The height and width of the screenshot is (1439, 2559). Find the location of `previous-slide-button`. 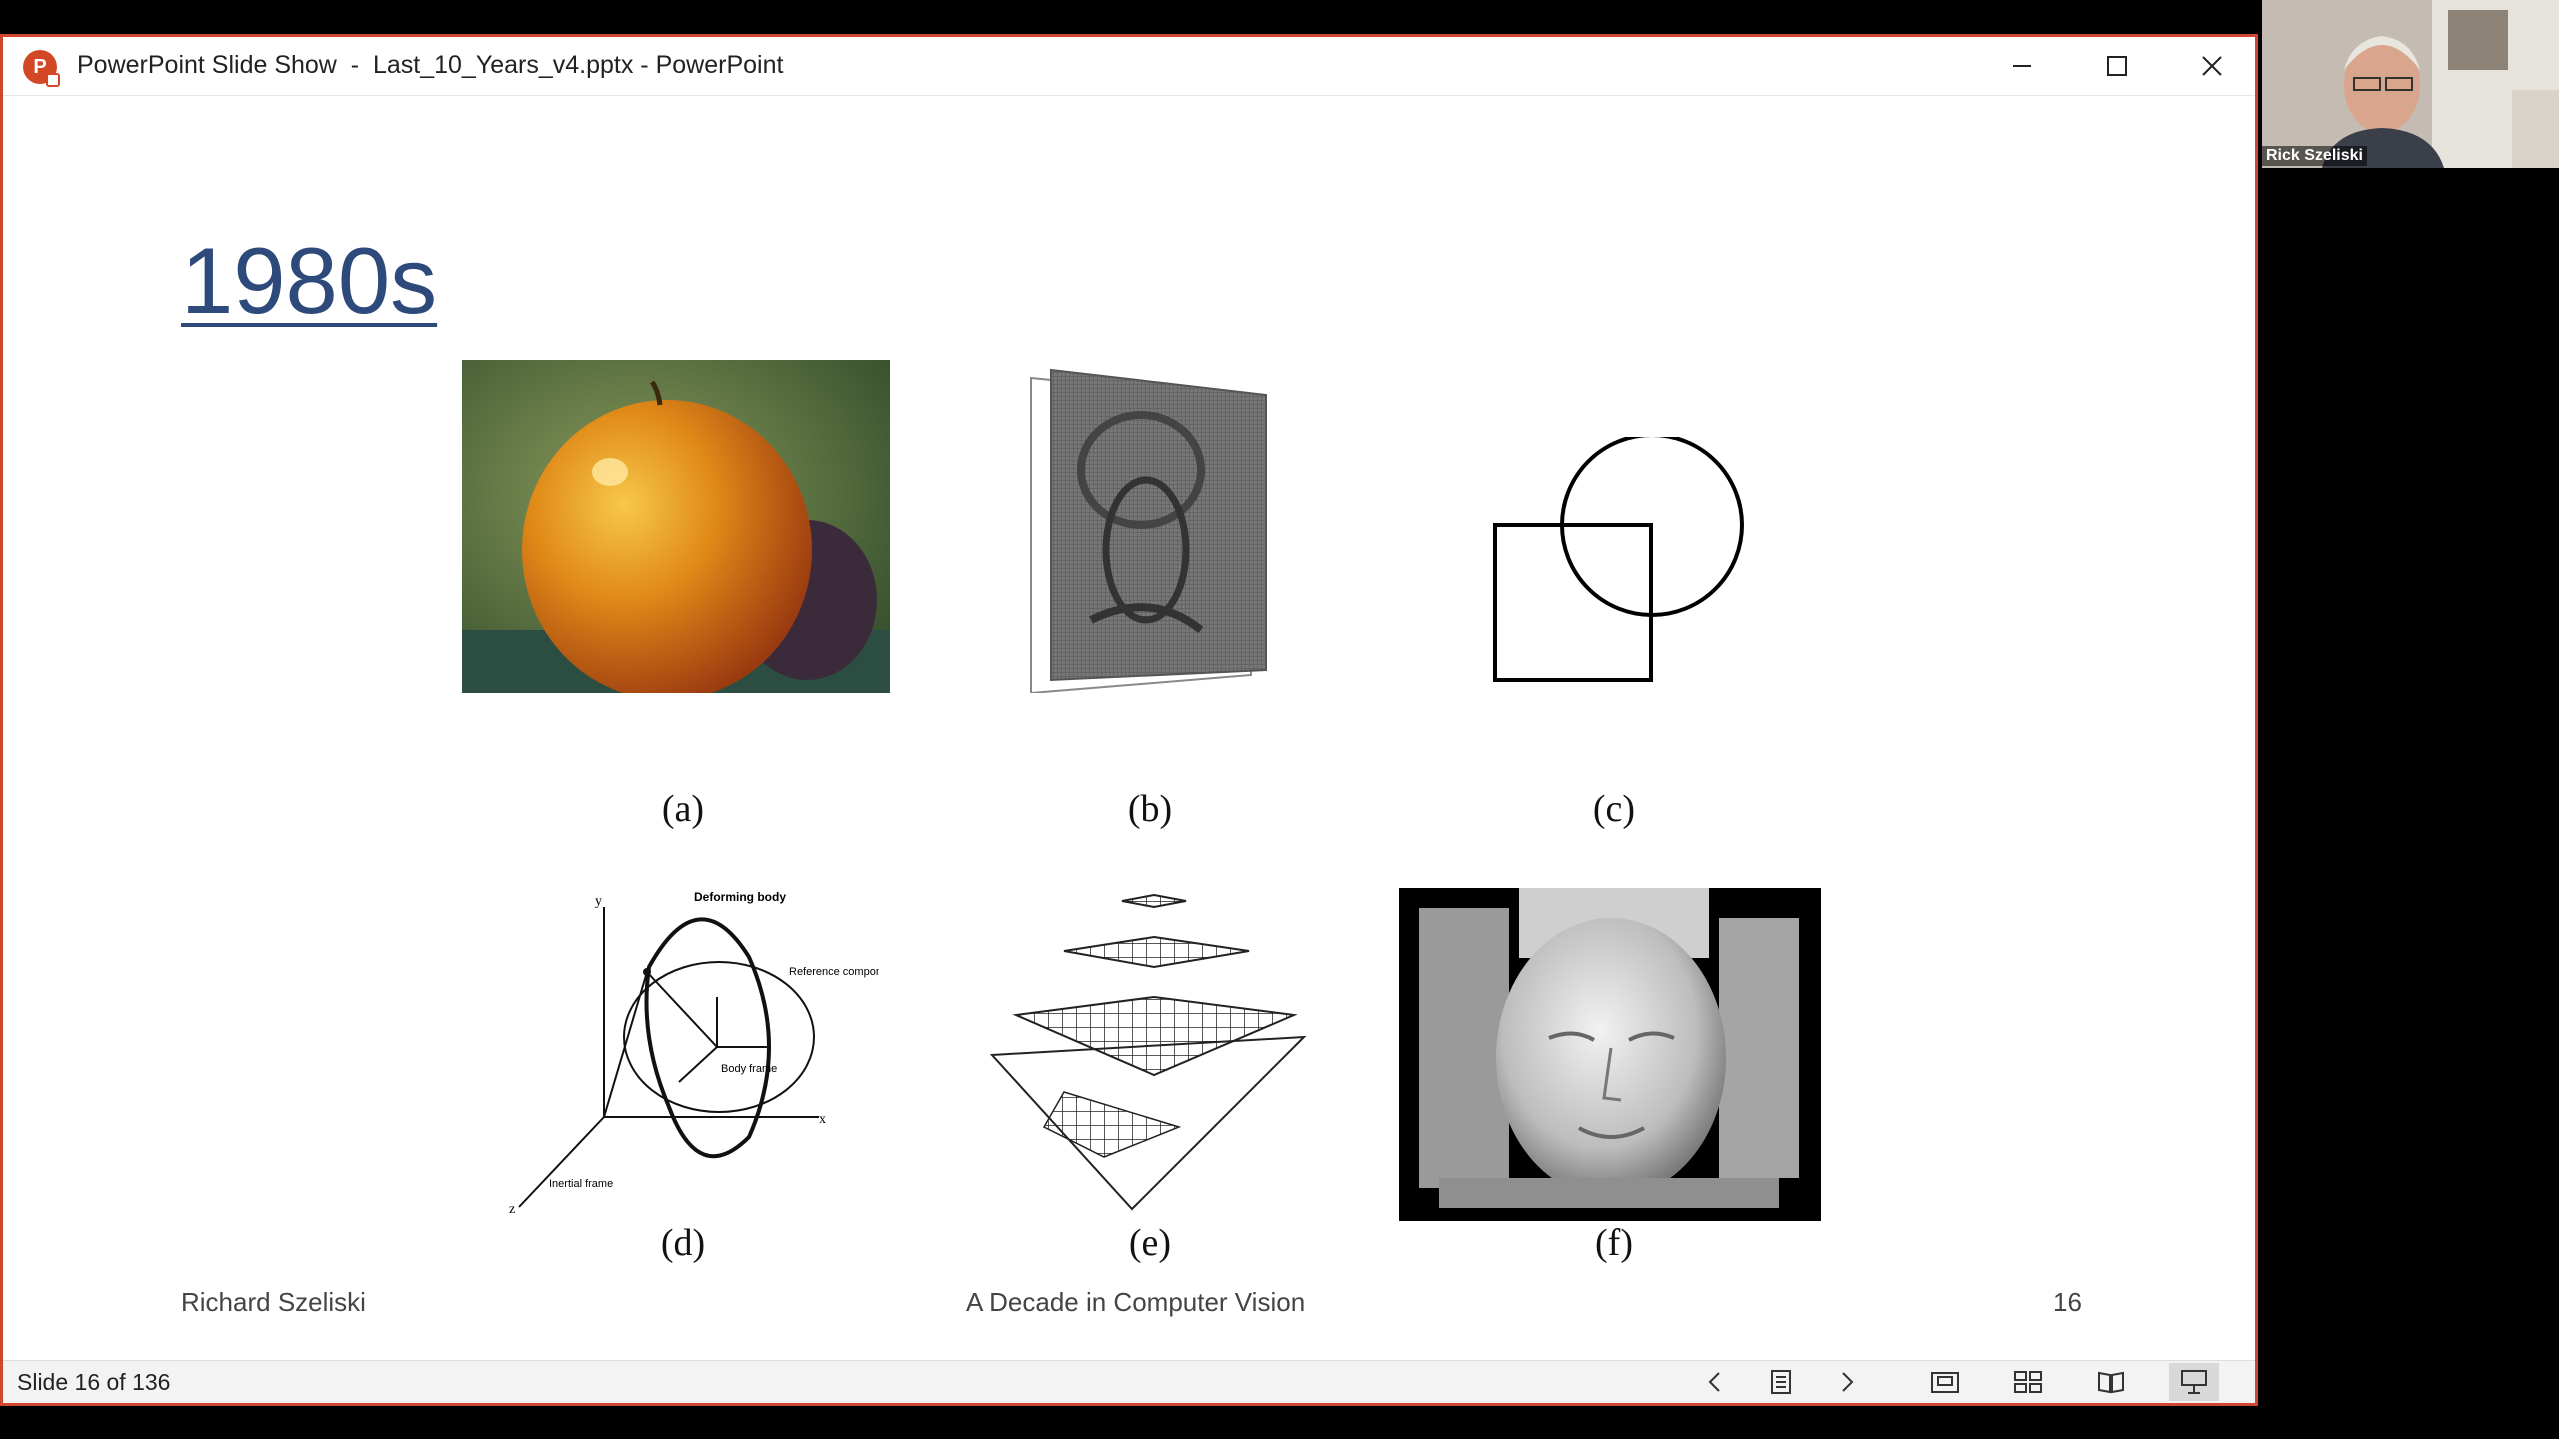

previous-slide-button is located at coordinates (1715, 1382).